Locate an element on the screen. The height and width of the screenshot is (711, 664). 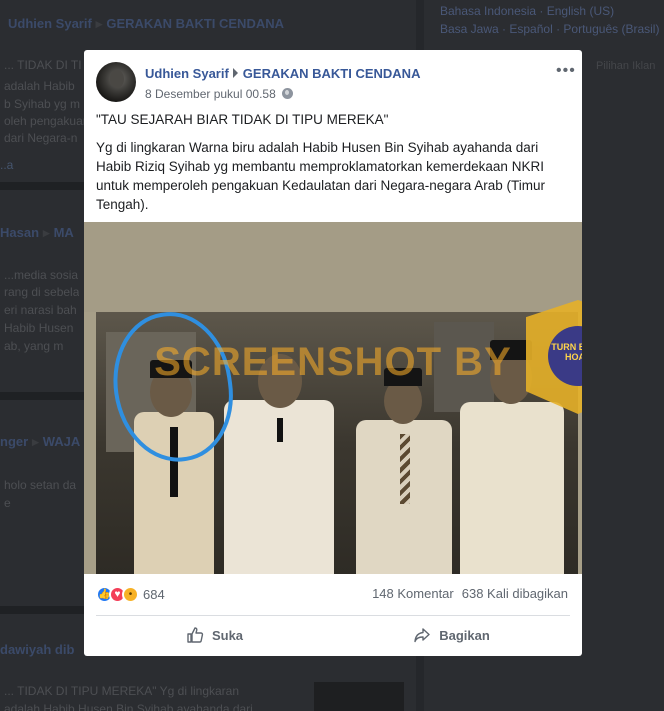
bg-post-line: Habib Husen is located at coordinates (39, 328).